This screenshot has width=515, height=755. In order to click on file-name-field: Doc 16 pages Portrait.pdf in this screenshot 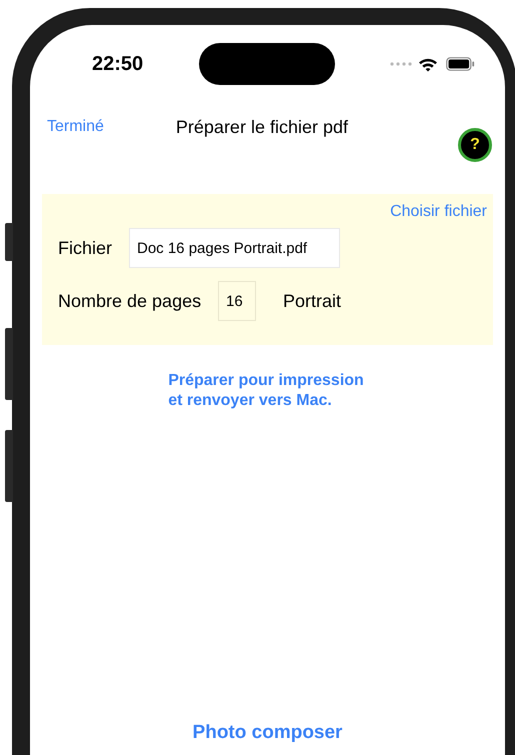, I will do `click(234, 248)`.